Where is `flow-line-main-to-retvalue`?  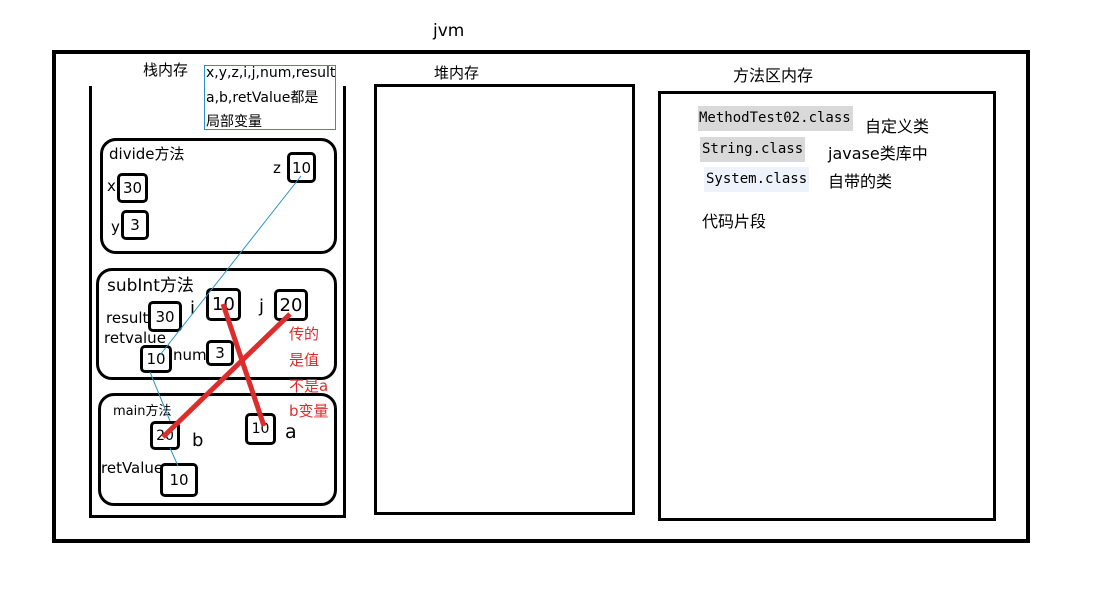
flow-line-main-to-retvalue is located at coordinates (174, 457).